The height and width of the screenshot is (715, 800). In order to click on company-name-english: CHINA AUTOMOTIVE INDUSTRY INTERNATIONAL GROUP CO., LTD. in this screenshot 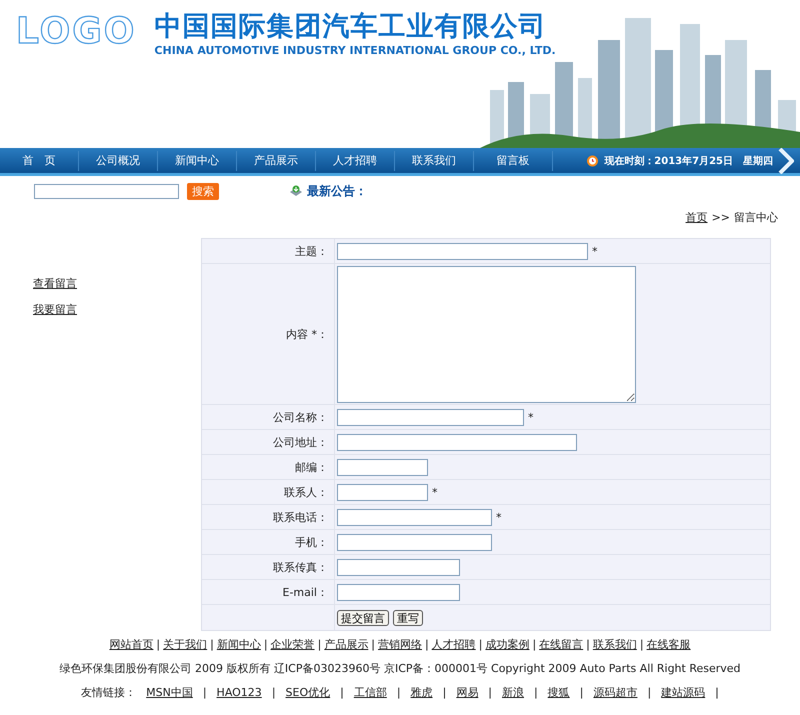, I will do `click(355, 50)`.